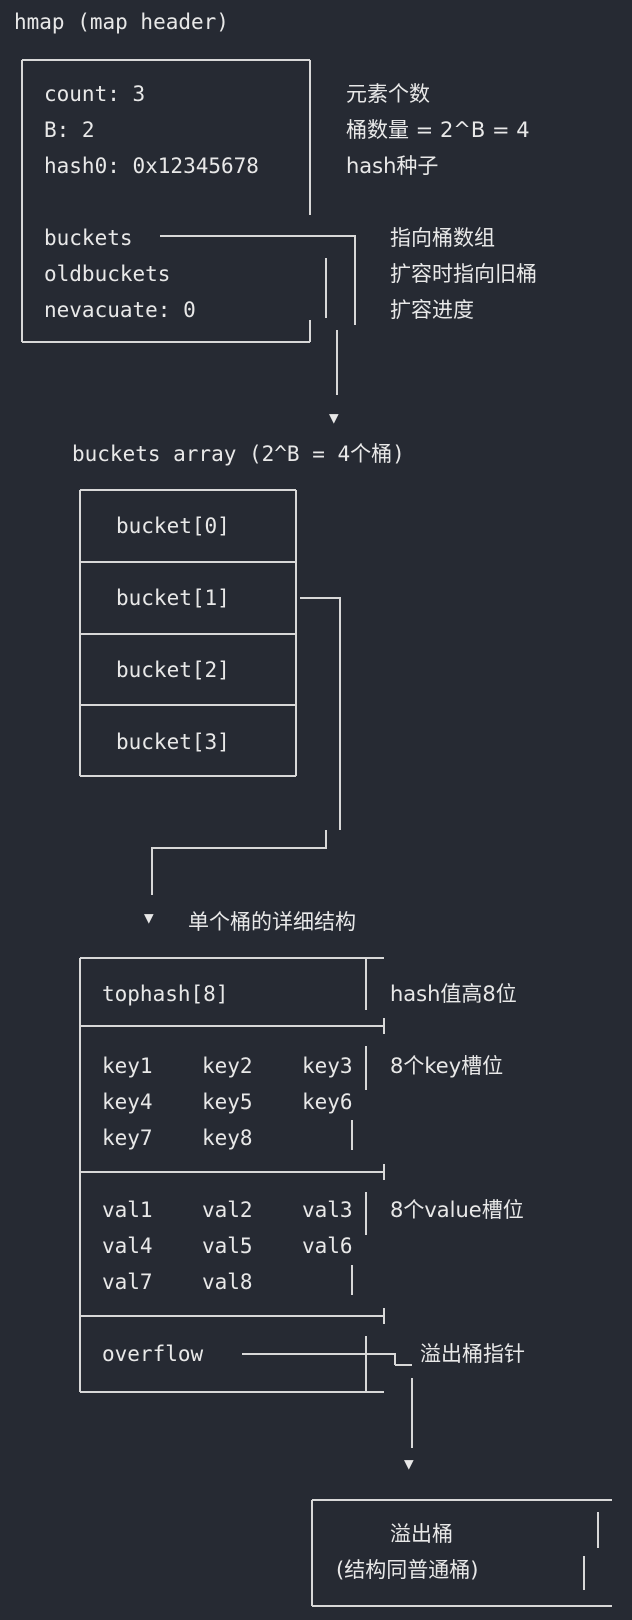 The height and width of the screenshot is (1620, 632). I want to click on value-slot: val1, so click(127, 1210).